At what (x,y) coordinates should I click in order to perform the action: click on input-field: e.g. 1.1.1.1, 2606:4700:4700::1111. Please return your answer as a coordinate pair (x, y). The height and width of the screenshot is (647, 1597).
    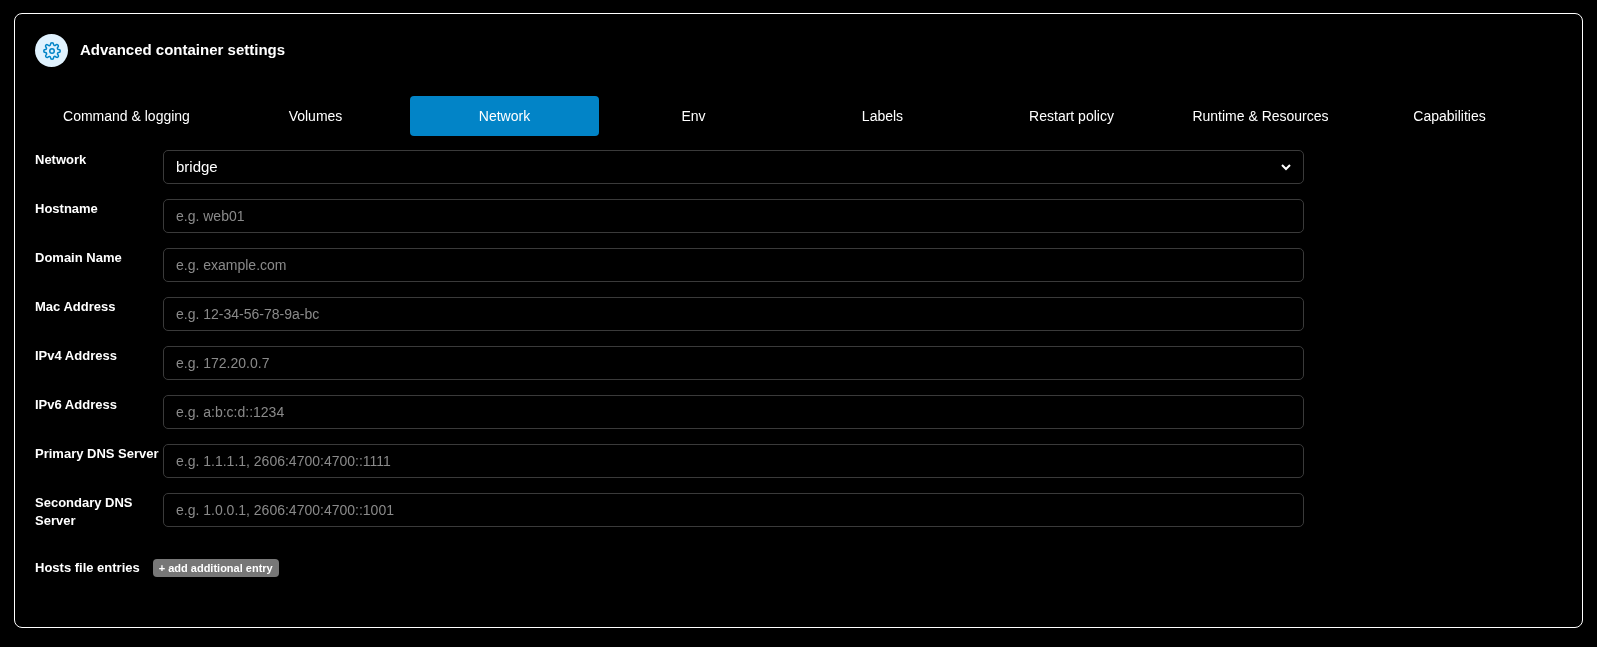
    Looking at the image, I should click on (733, 461).